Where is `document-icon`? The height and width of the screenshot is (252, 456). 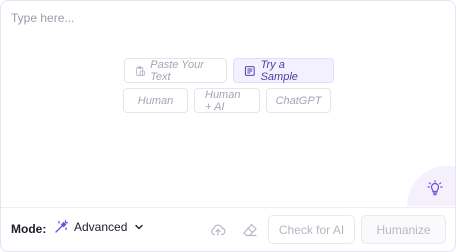 document-icon is located at coordinates (249, 70).